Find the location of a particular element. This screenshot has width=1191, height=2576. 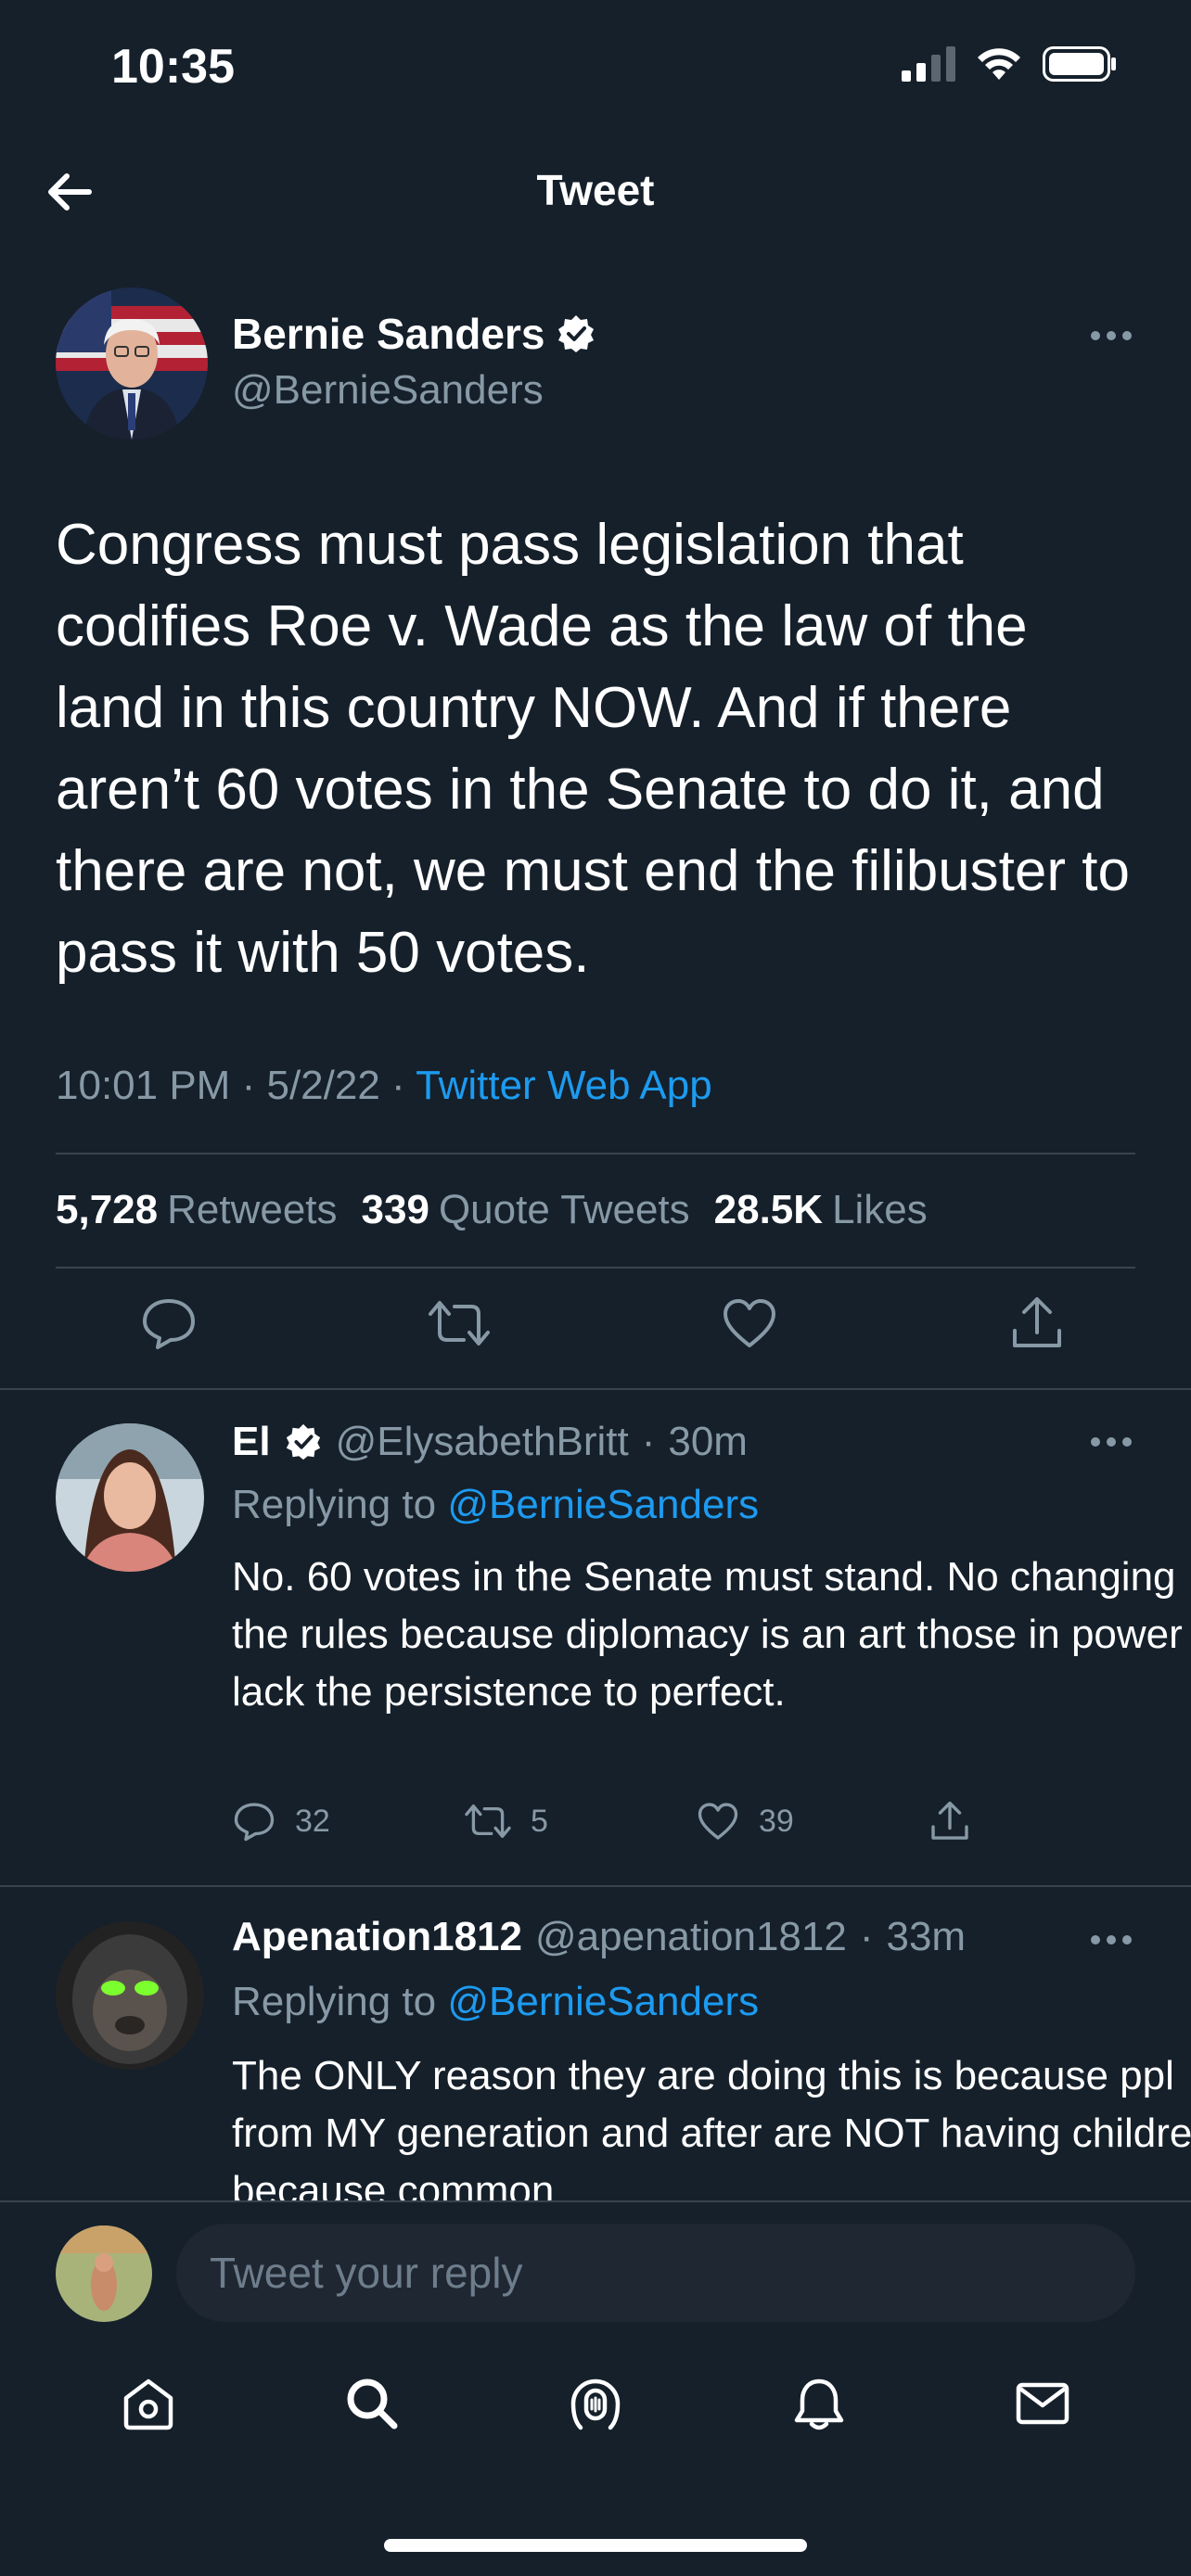

user-avatar is located at coordinates (104, 2273).